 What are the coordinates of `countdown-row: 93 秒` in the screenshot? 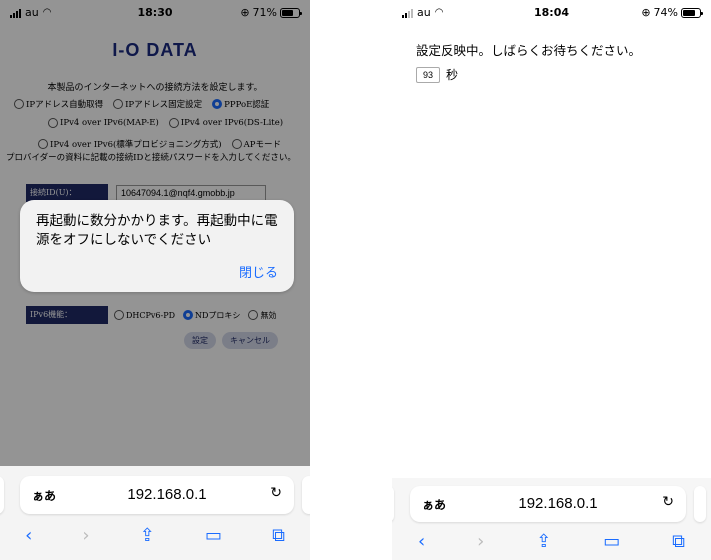 It's located at (437, 74).